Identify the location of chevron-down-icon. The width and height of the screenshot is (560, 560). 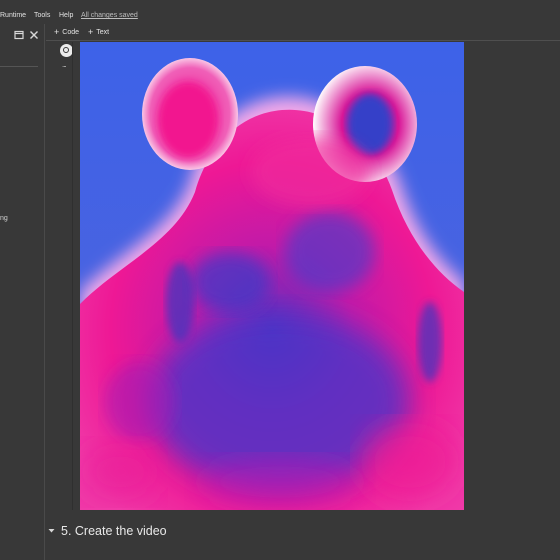
(51, 532).